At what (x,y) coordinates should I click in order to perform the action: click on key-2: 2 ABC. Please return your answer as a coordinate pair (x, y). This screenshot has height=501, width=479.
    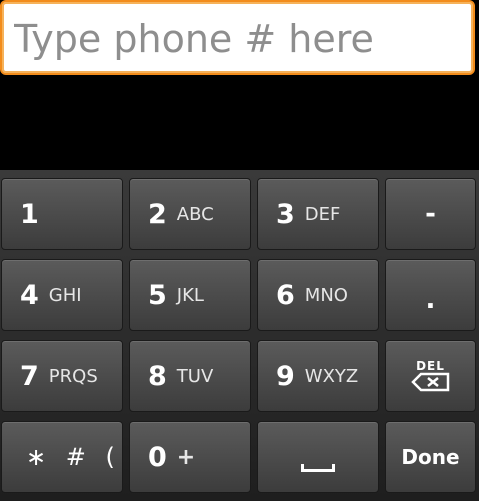
    Looking at the image, I should click on (190, 214).